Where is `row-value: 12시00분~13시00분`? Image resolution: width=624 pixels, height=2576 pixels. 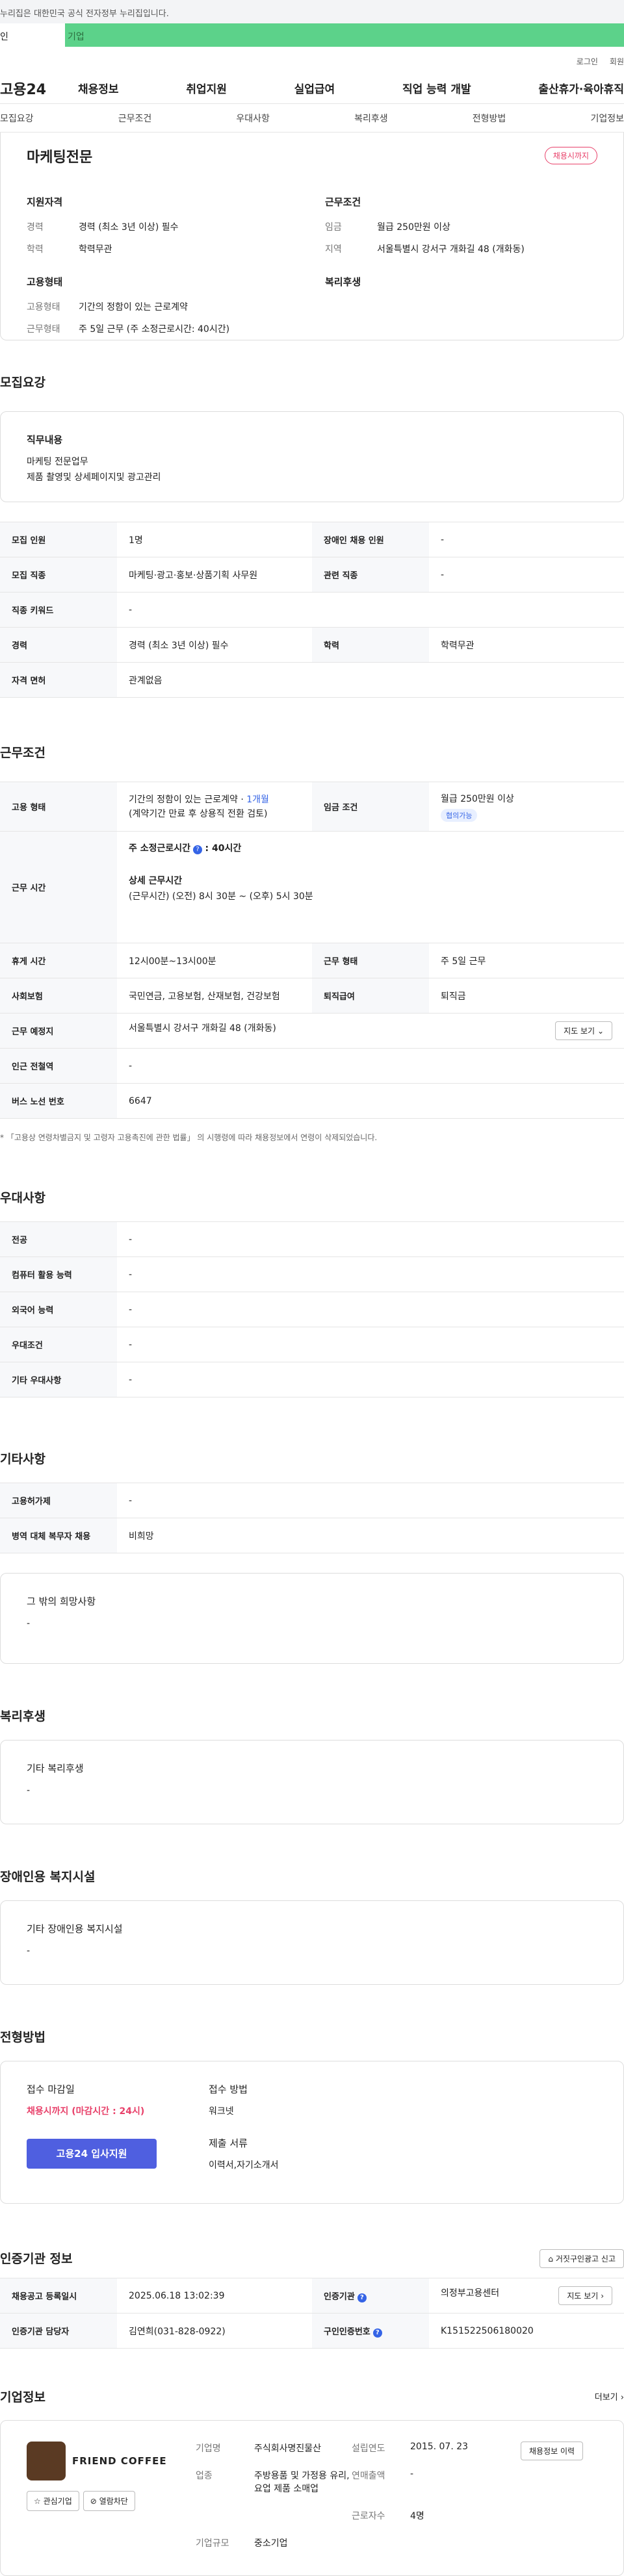 row-value: 12시00분~13시00분 is located at coordinates (214, 960).